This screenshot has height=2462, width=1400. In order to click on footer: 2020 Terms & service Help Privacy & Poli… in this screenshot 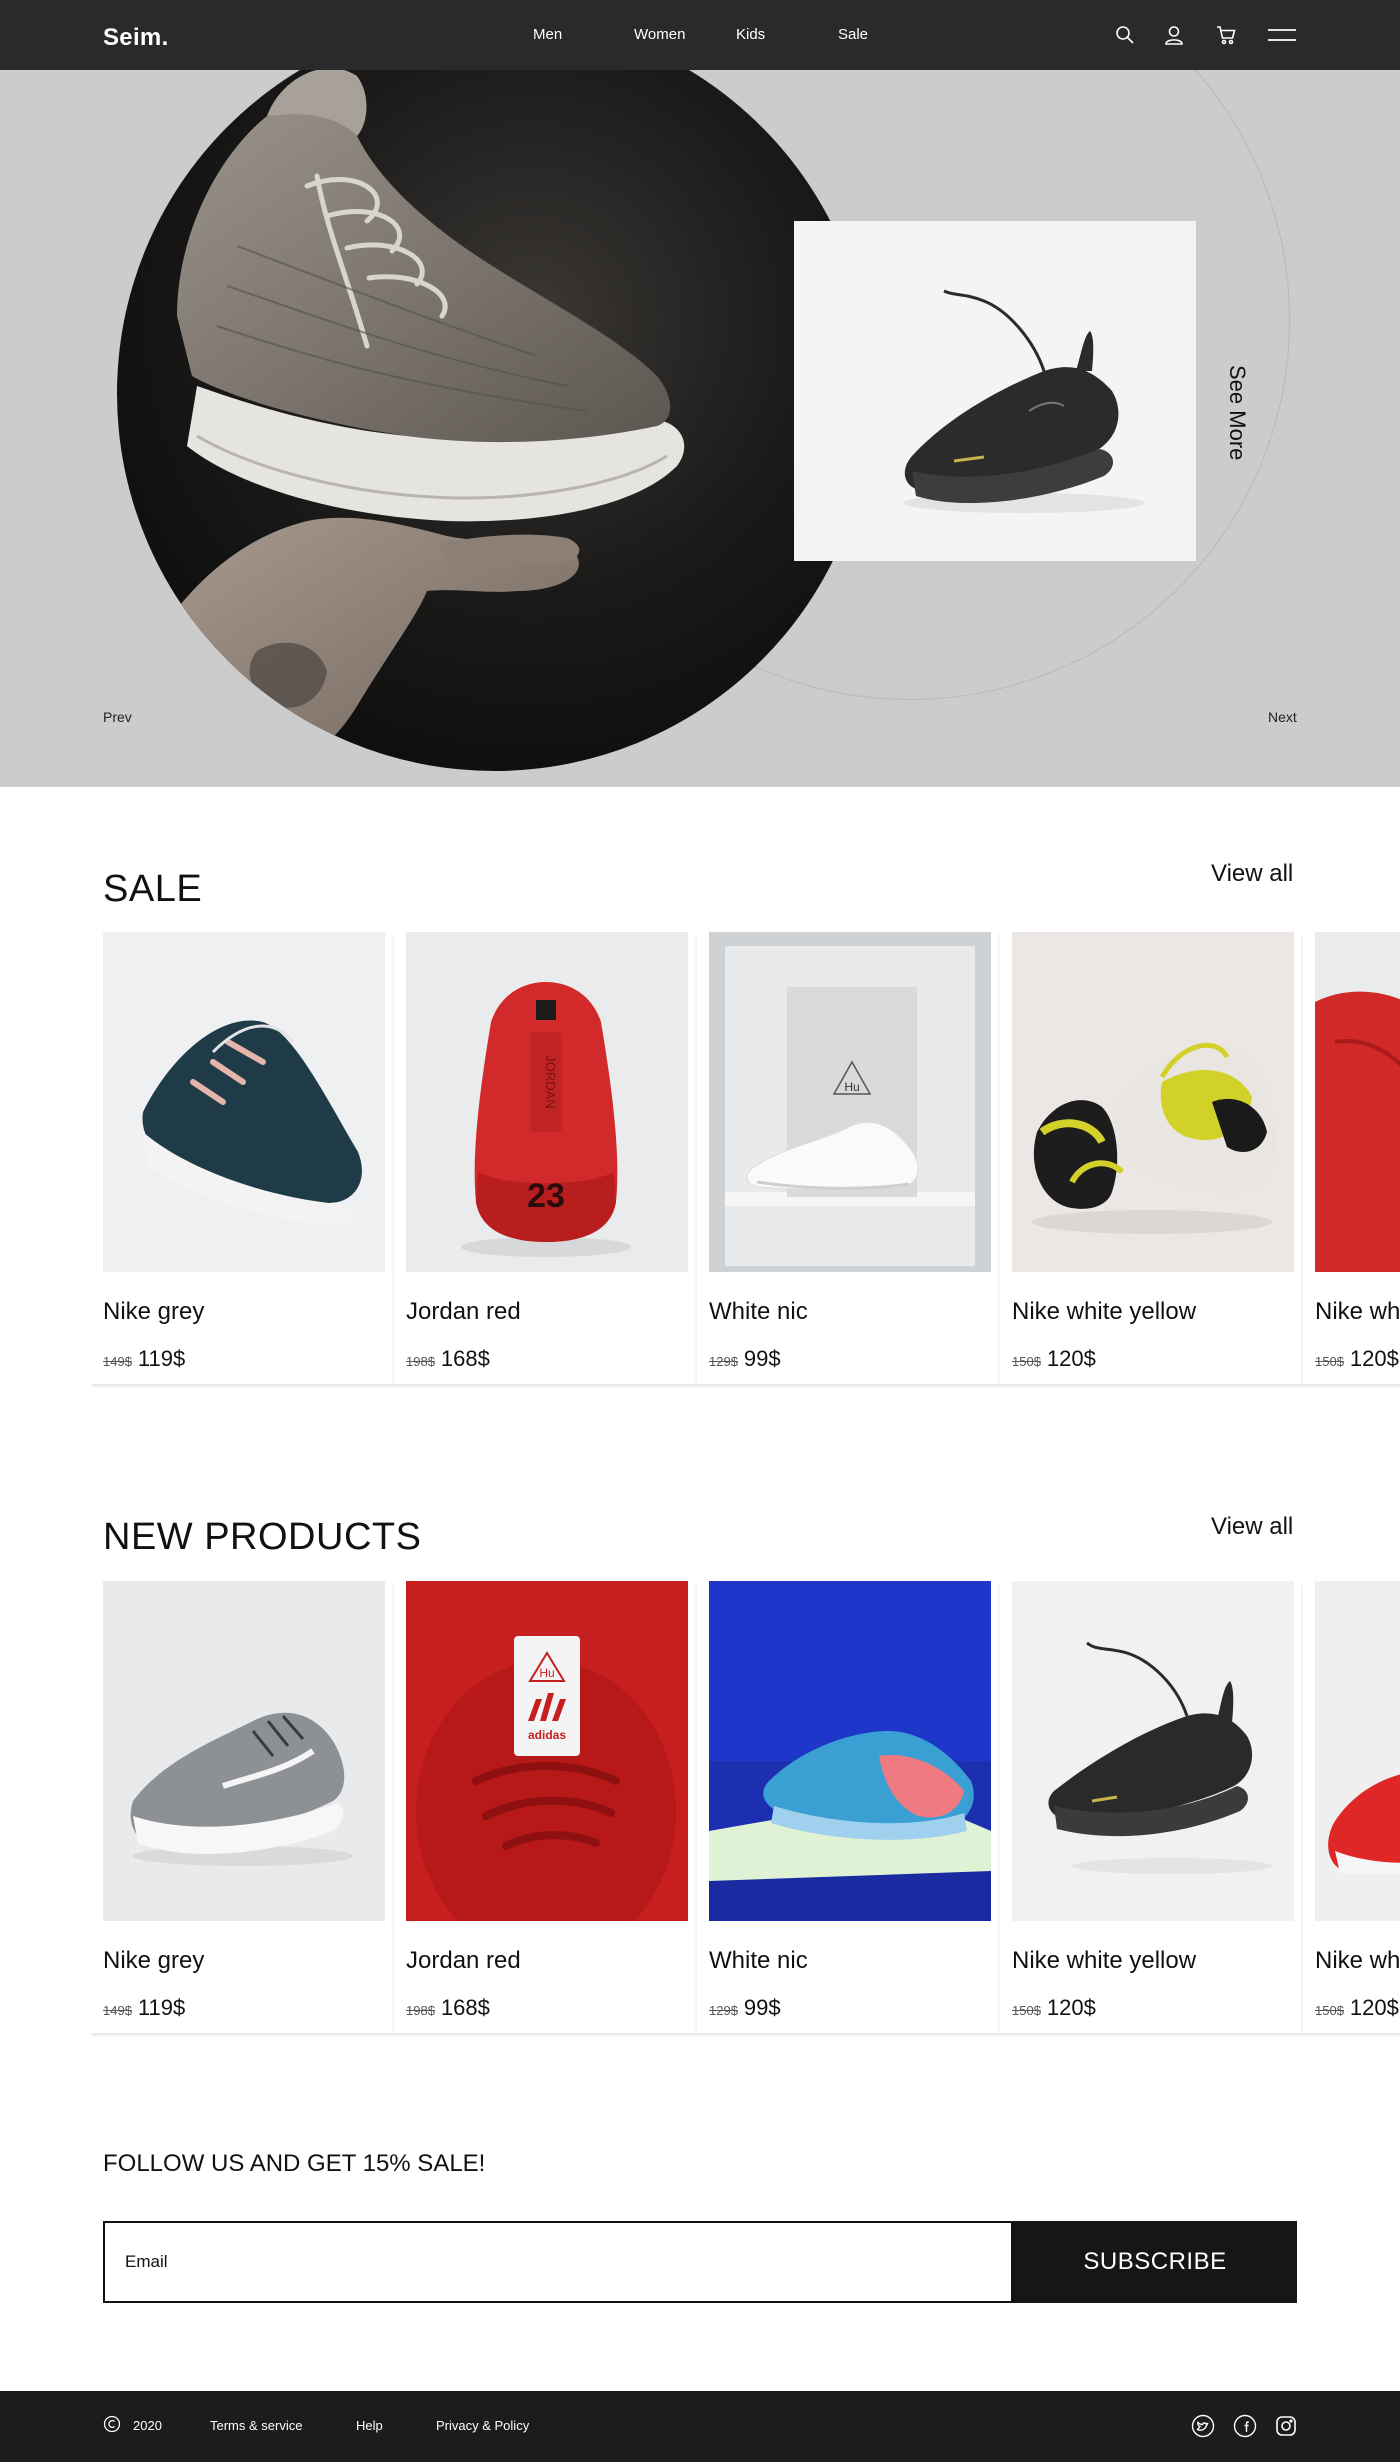, I will do `click(700, 2426)`.